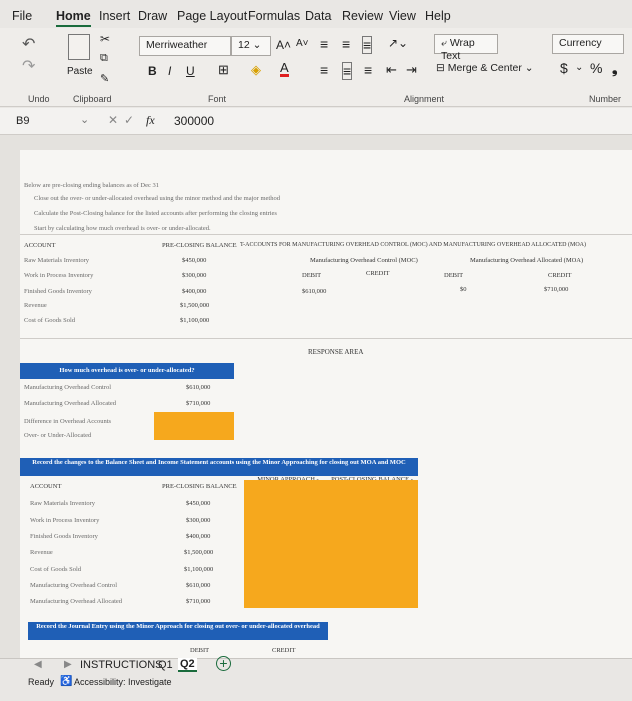 This screenshot has height=701, width=632. Describe the element at coordinates (80, 71) in the screenshot. I see `paste-button: Paste` at that location.